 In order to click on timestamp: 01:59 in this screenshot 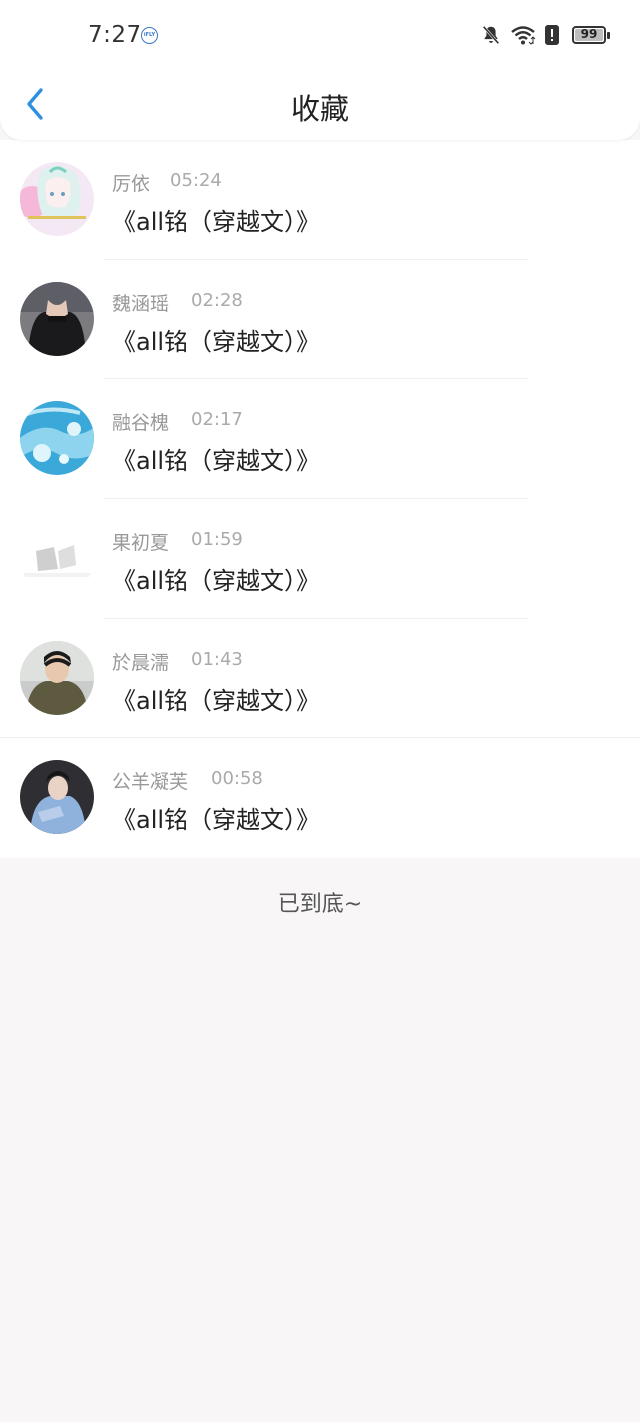, I will do `click(217, 540)`.